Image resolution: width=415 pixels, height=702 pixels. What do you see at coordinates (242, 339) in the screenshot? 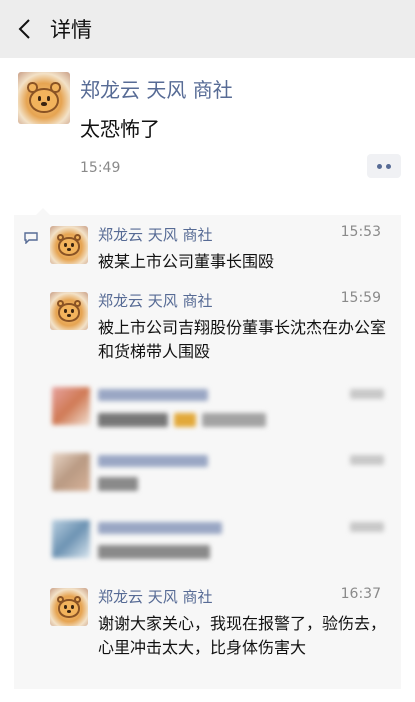
I see `comment-text: 被上市公司吉翔股份董事长沈杰在办公室和货梯带人围殴` at bounding box center [242, 339].